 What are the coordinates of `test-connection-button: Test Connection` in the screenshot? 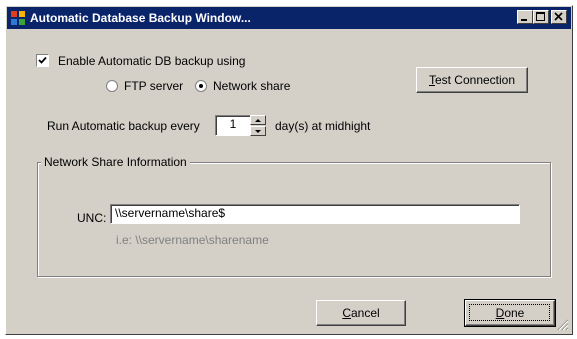 It's located at (472, 80).